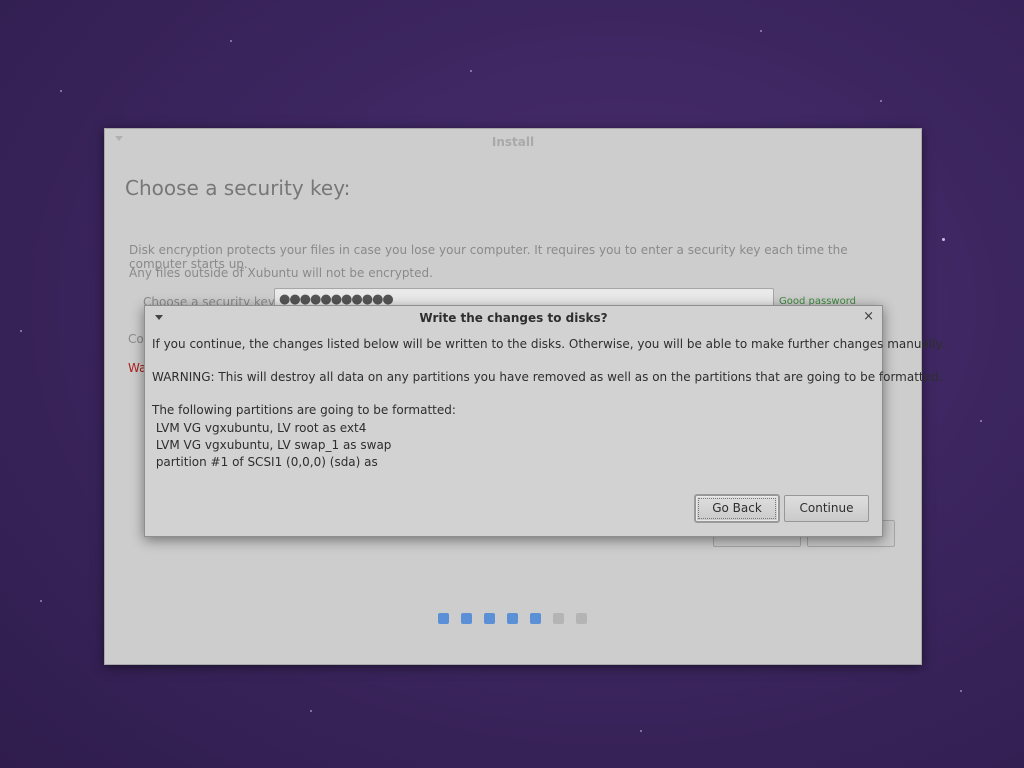 This screenshot has width=1024, height=768. I want to click on install-window-title: Install, so click(513, 142).